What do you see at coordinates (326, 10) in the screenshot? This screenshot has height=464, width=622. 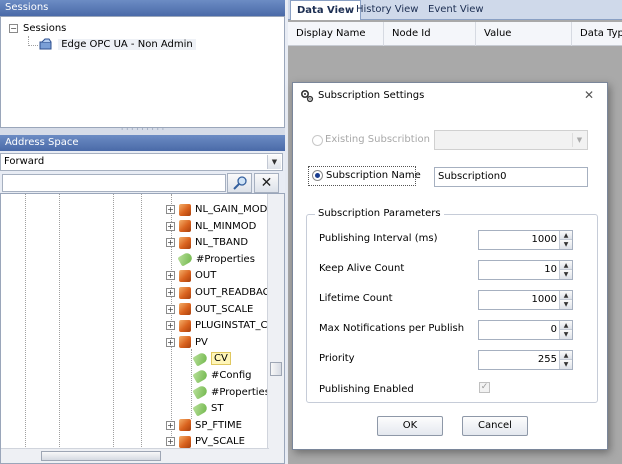 I see `tab-data-view-label: Data View` at bounding box center [326, 10].